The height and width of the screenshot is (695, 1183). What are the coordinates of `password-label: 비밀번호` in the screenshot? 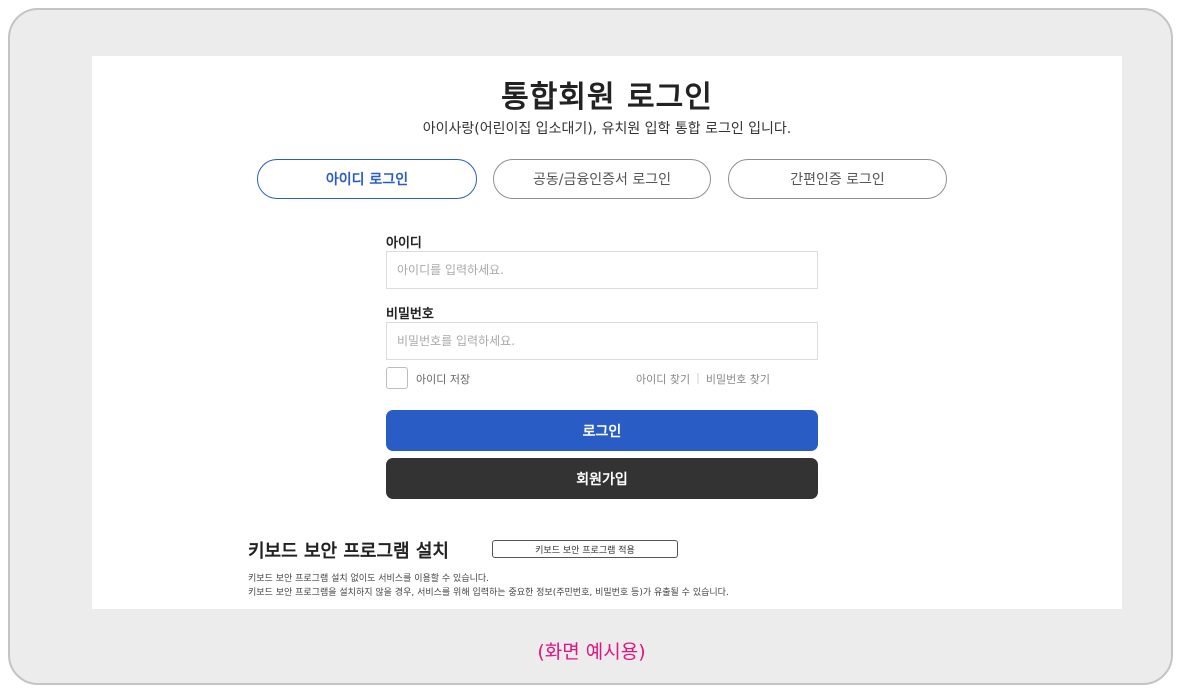 It's located at (410, 314).